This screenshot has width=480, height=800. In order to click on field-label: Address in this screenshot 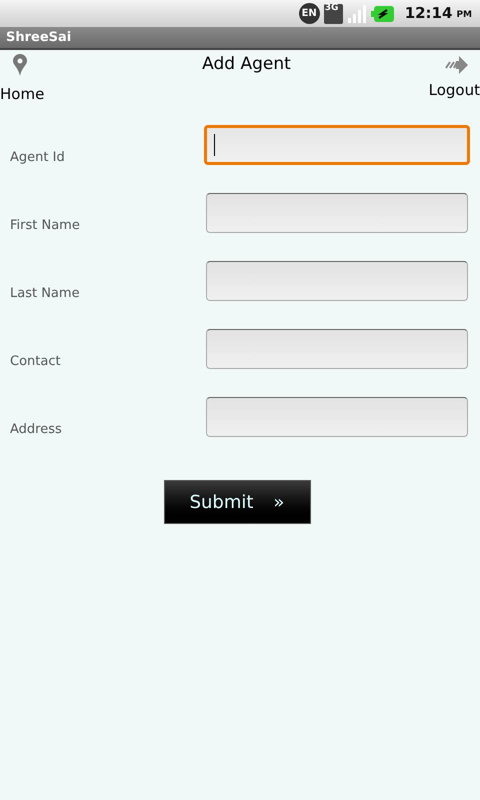, I will do `click(36, 429)`.